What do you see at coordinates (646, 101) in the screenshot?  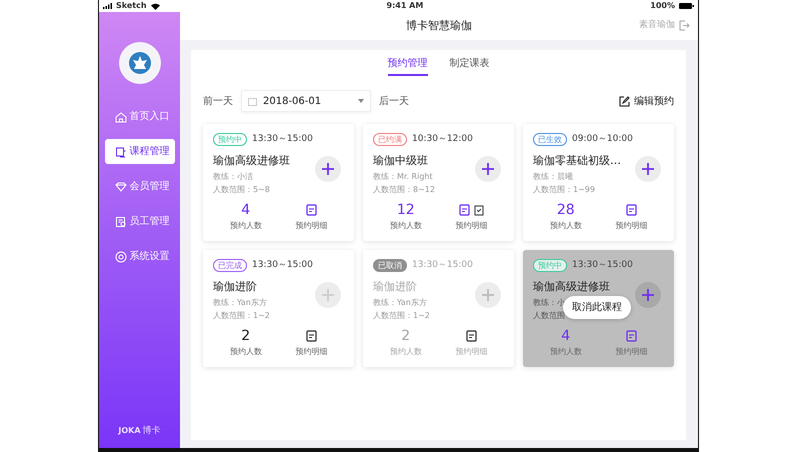 I see `edit-booking-button: 编辑预约` at bounding box center [646, 101].